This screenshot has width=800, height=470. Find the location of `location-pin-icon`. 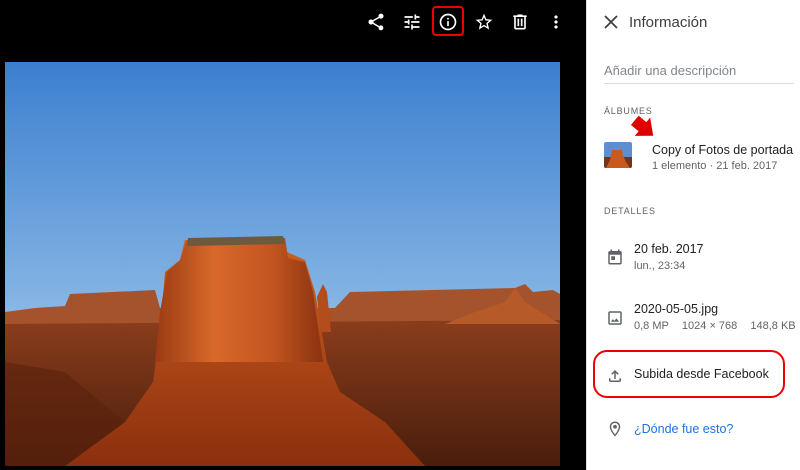

location-pin-icon is located at coordinates (615, 429).